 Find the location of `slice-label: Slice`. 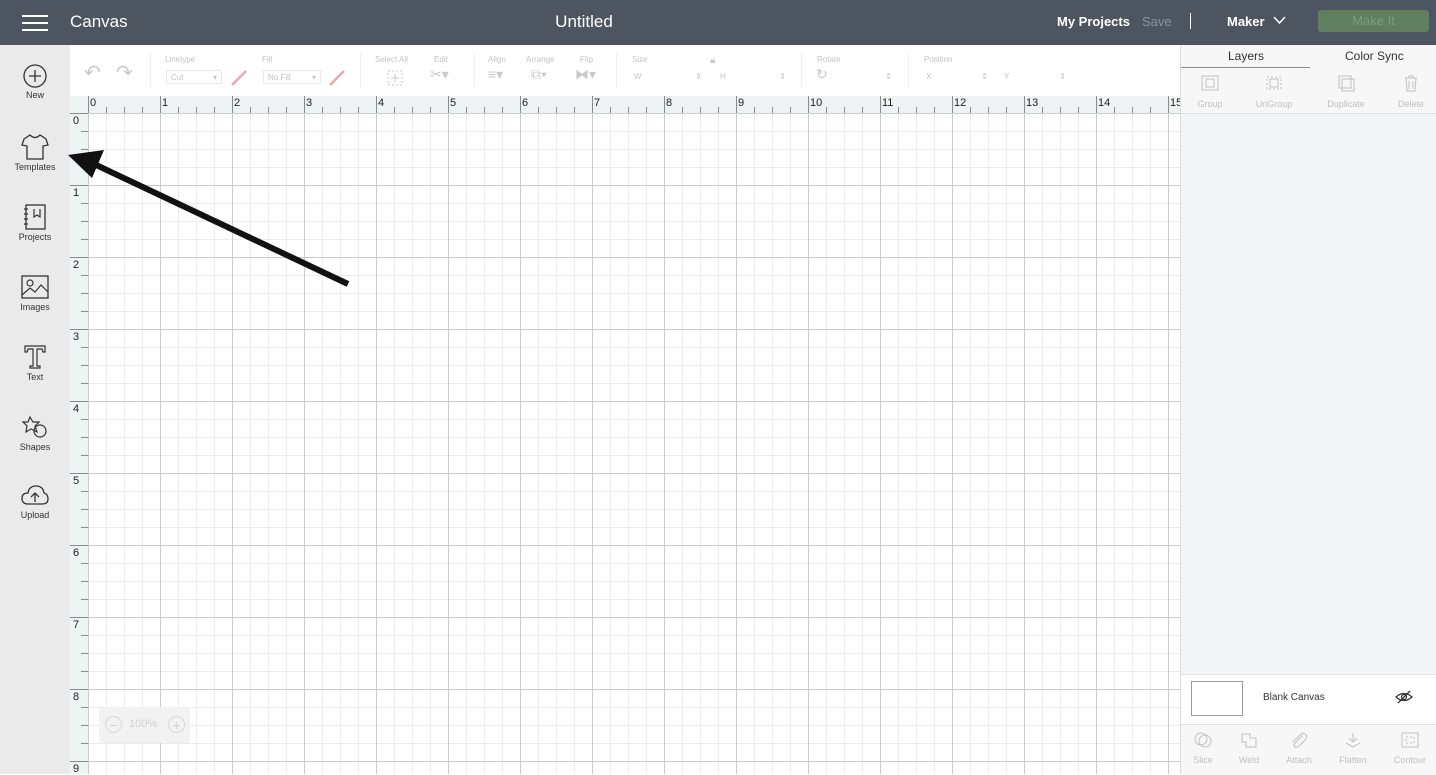

slice-label: Slice is located at coordinates (1203, 760).